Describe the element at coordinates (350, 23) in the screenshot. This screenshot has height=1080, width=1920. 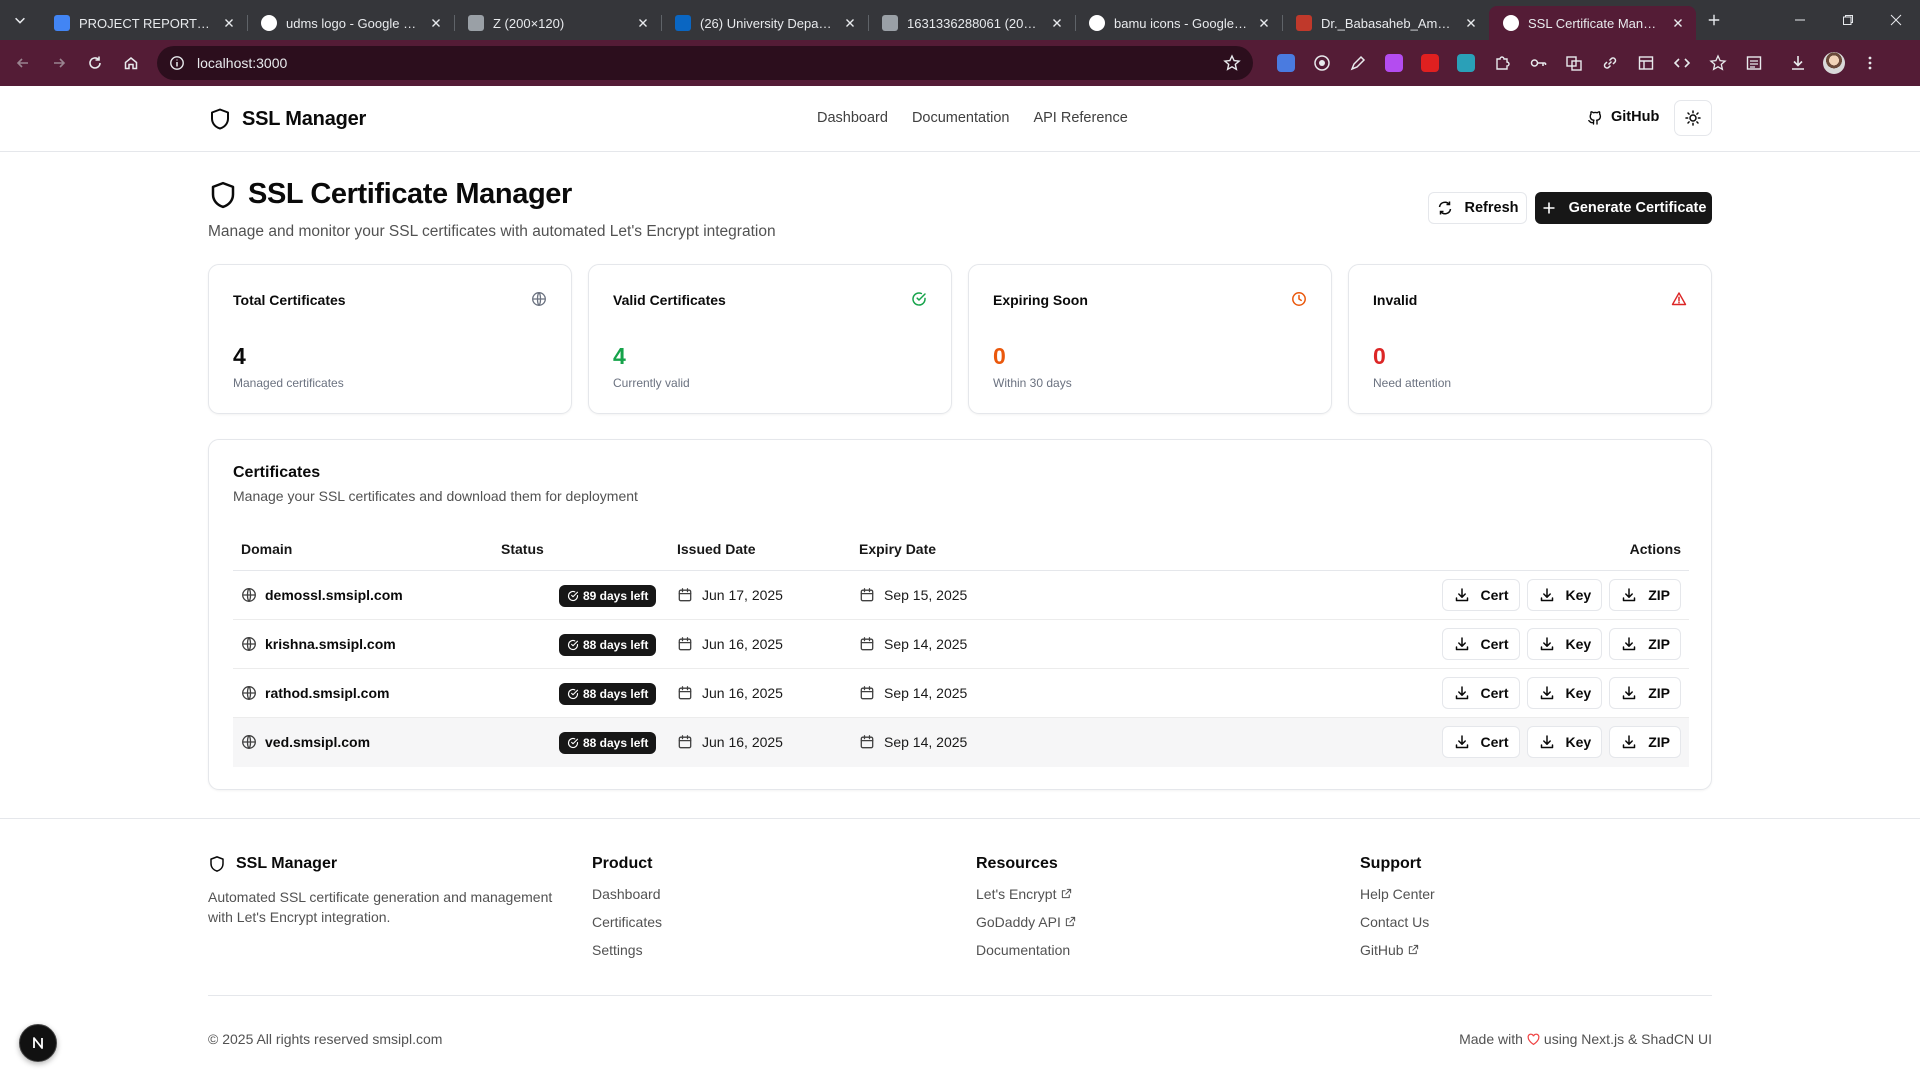
I see `browser-tab: udms logo - Google Search` at that location.